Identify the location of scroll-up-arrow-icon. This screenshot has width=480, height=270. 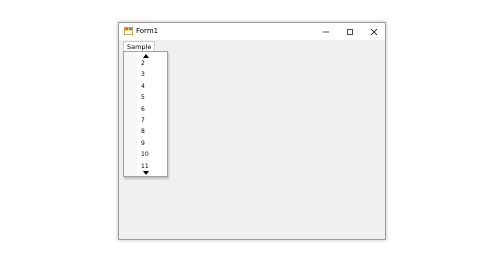
(145, 55).